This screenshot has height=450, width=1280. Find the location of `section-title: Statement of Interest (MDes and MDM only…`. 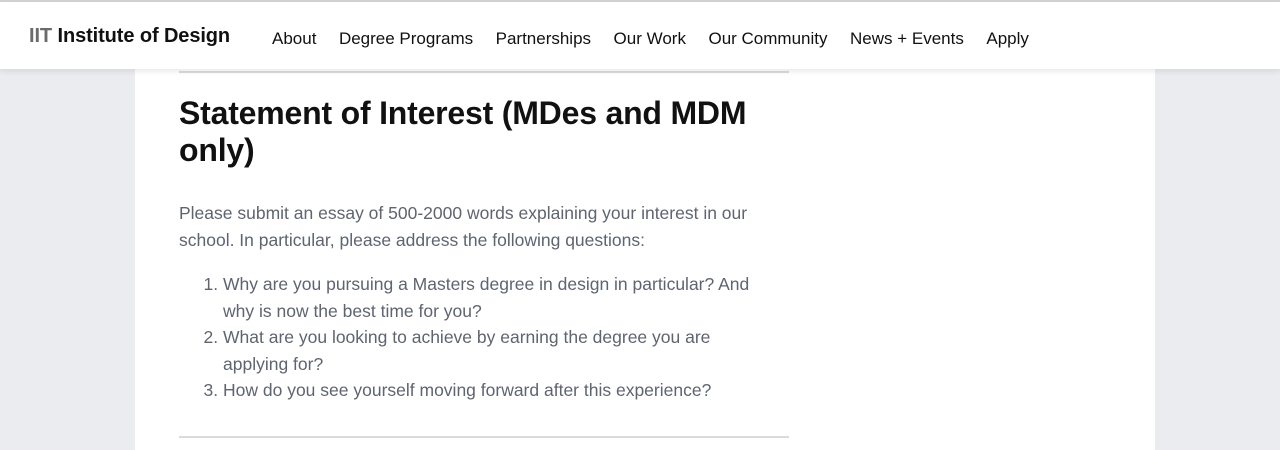

section-title: Statement of Interest (MDes and MDM only… is located at coordinates (463, 131).